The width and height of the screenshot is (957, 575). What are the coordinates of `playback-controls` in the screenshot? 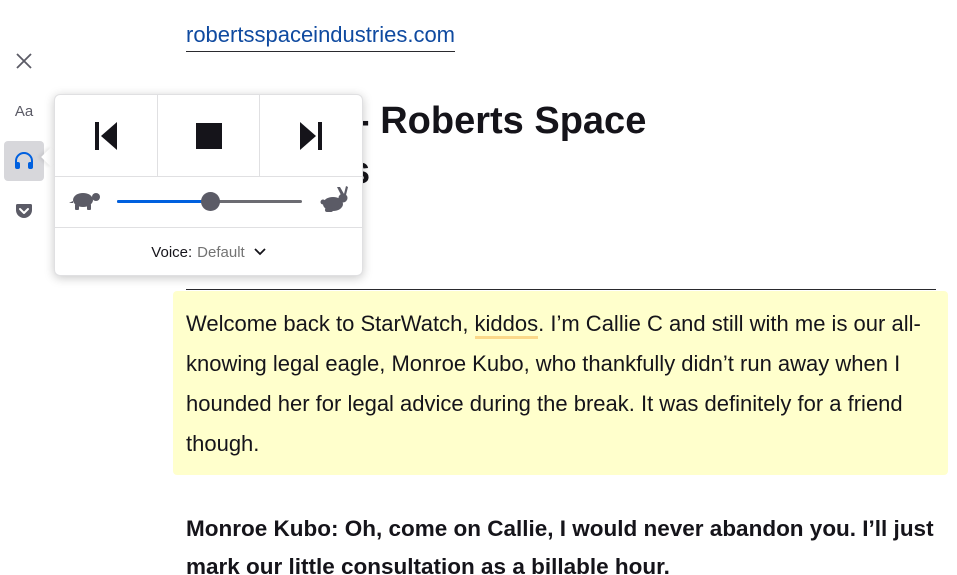 It's located at (208, 136).